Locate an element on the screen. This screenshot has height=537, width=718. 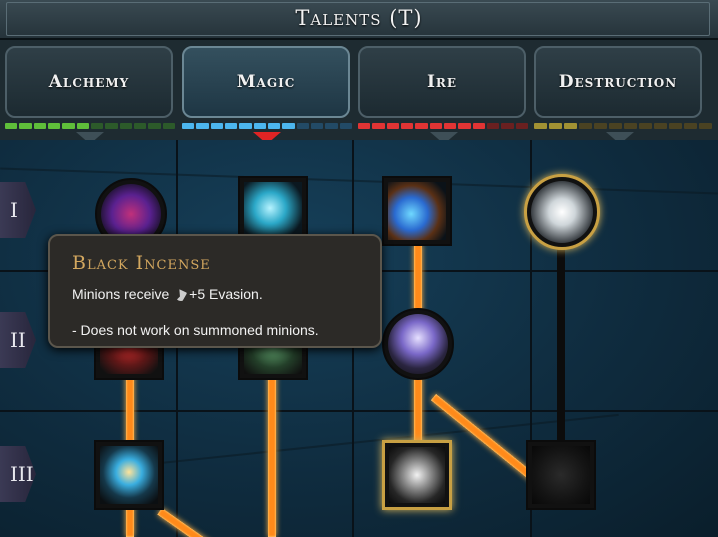
tab-ire: Ire is located at coordinates (442, 82).